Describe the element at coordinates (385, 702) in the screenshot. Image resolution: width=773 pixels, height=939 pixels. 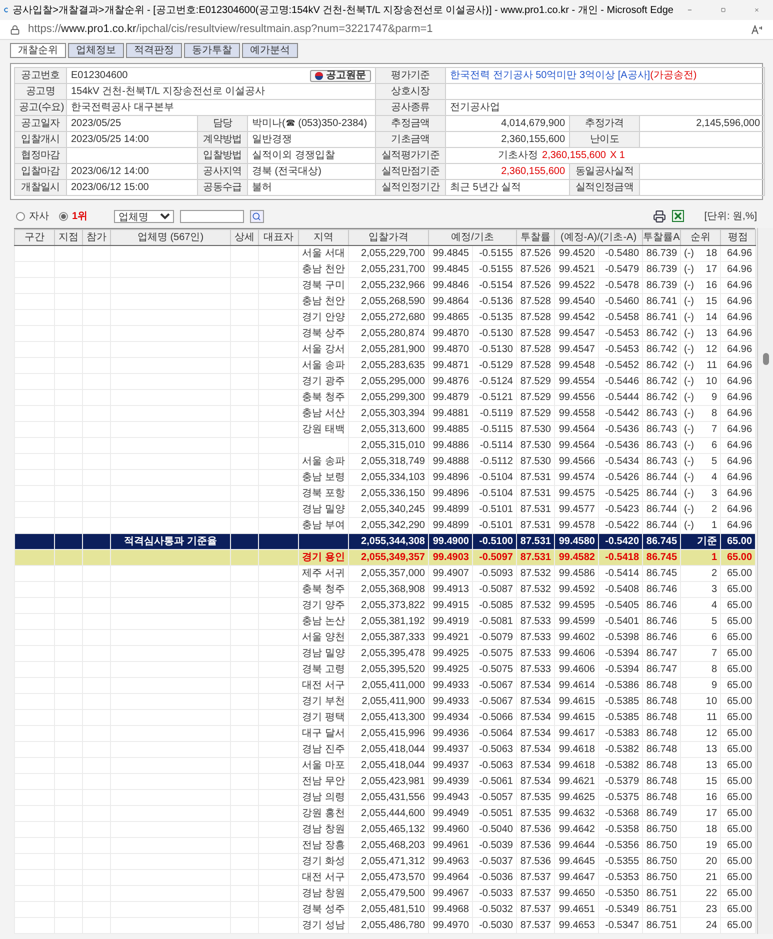
I see `table-row: 경기 부천 2,055,411,900 99.4933 -0.5067 87.534 99.4615 -0.5385 86.748 10 65.00` at that location.